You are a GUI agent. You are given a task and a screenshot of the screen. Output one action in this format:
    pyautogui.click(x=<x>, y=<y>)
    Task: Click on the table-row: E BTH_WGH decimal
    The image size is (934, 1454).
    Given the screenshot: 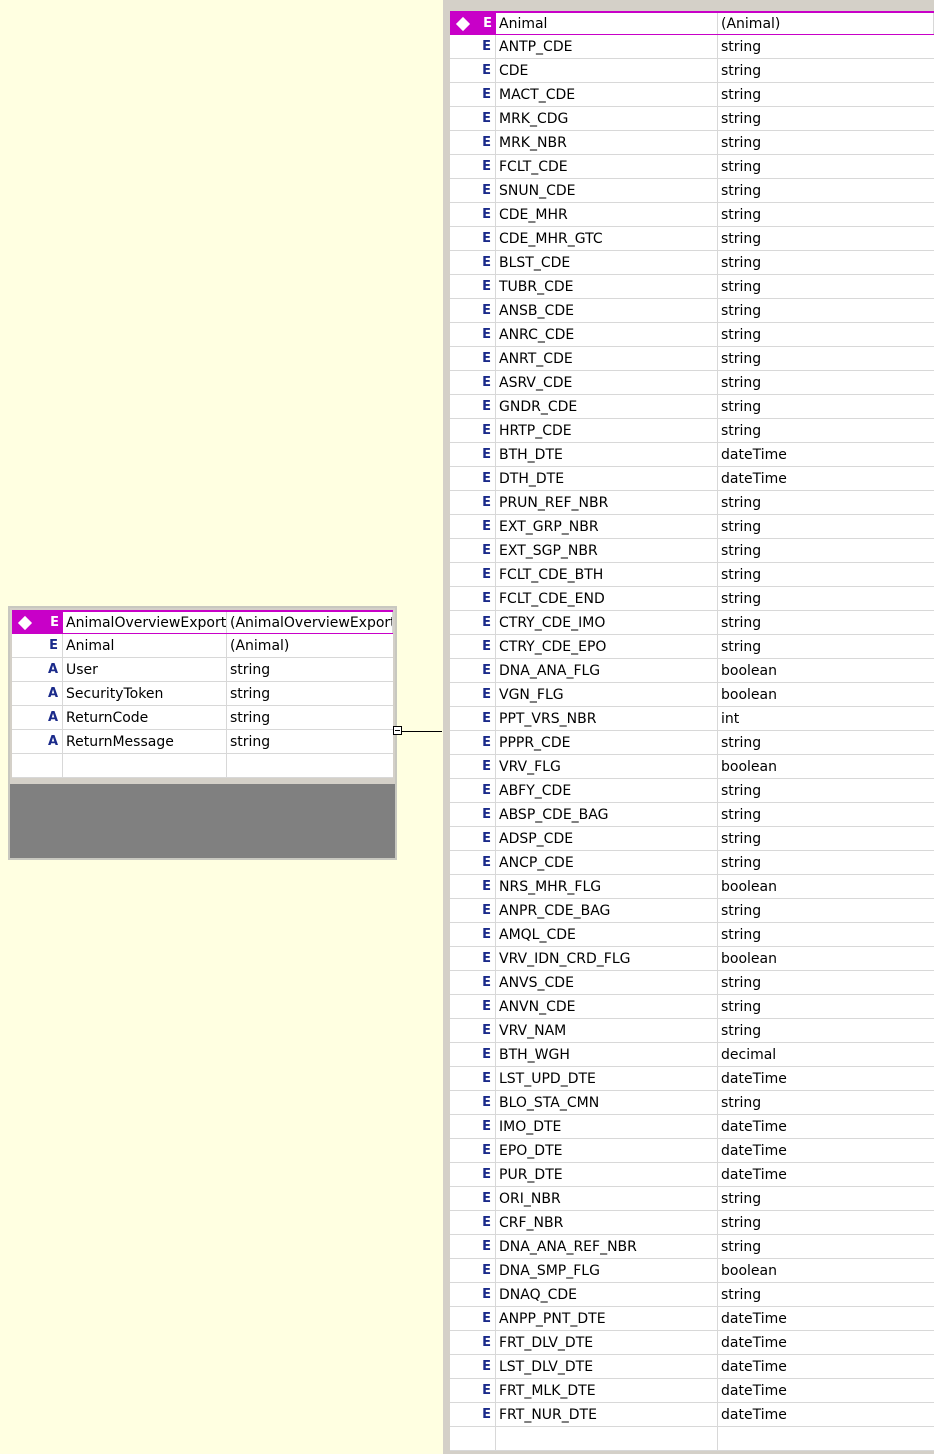 What is the action you would take?
    pyautogui.click(x=692, y=1055)
    